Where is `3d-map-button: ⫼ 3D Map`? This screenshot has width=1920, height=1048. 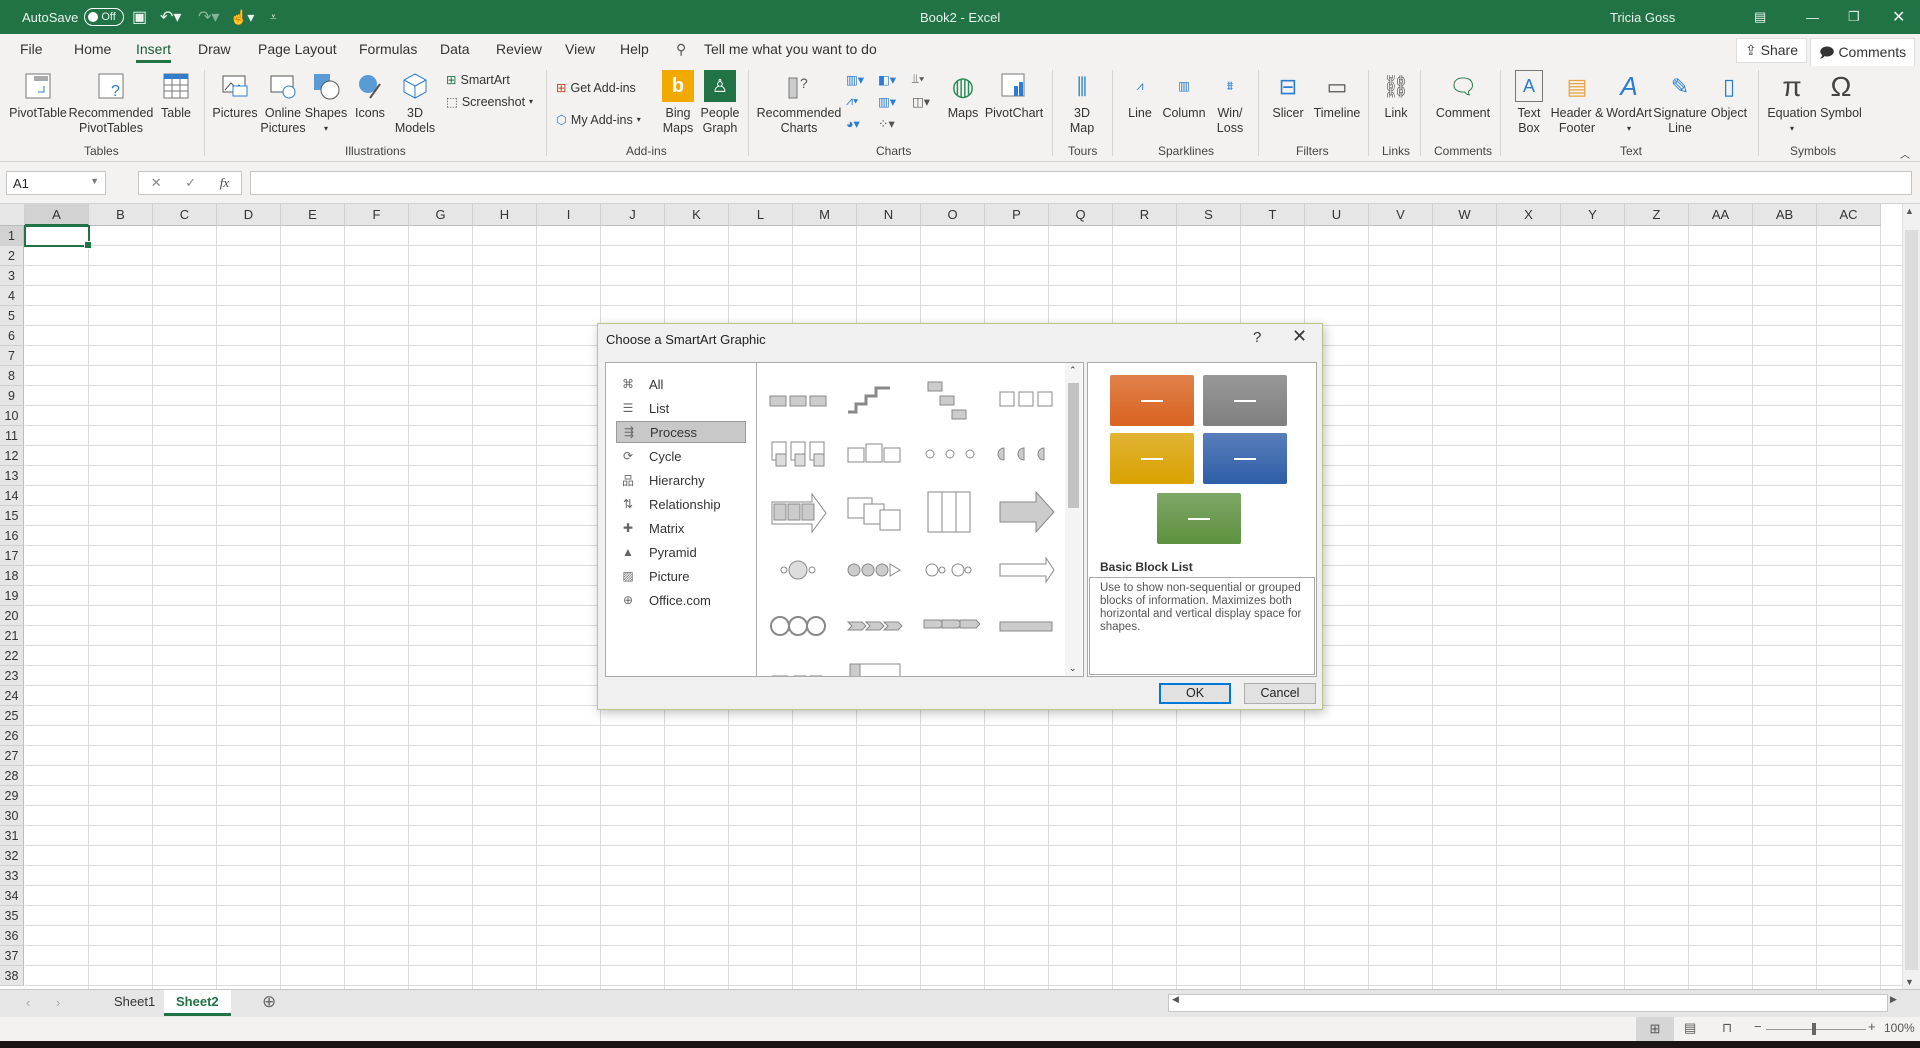
3d-map-button: ⫼ 3D Map is located at coordinates (1082, 103).